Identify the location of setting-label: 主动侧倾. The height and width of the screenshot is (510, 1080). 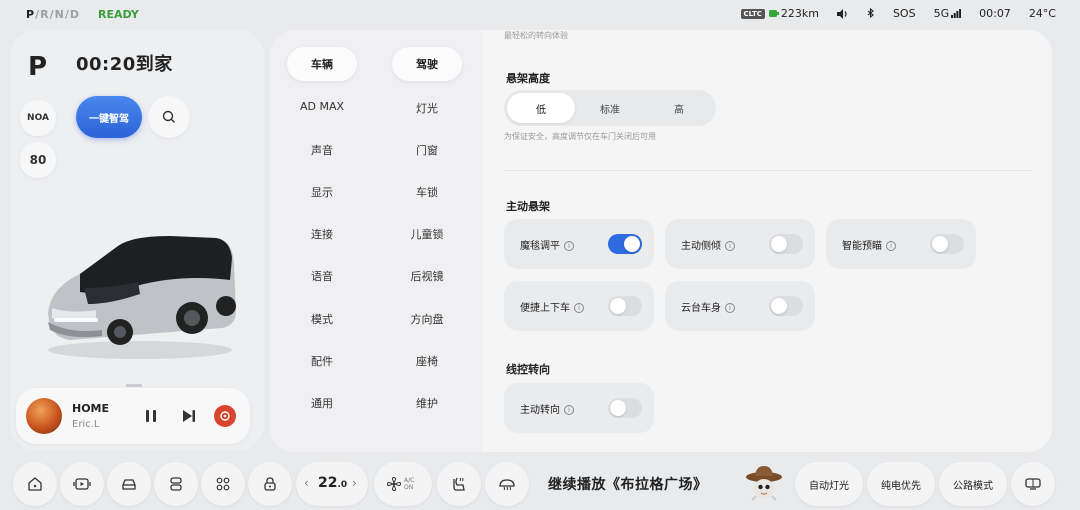
(701, 246).